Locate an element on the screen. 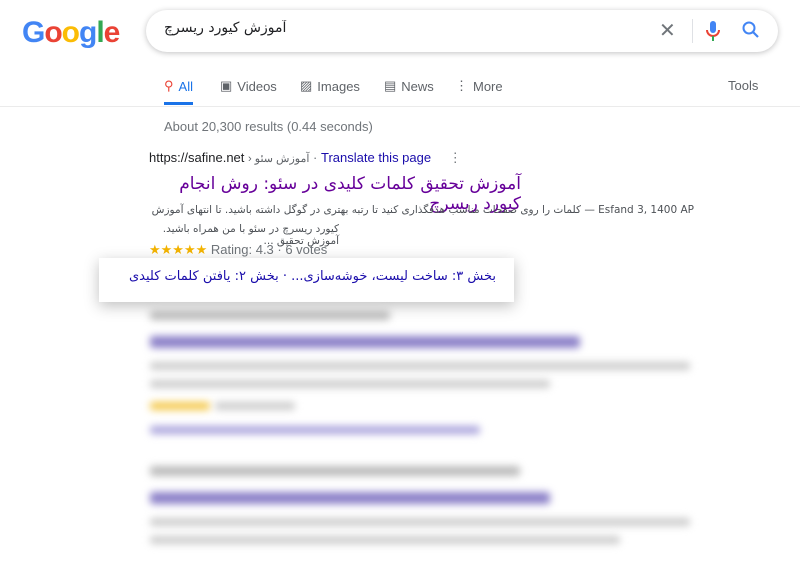 This screenshot has width=800, height=580. result-rating: ★★★★★ Rating: 4.3 · 6 votes is located at coordinates (238, 250).